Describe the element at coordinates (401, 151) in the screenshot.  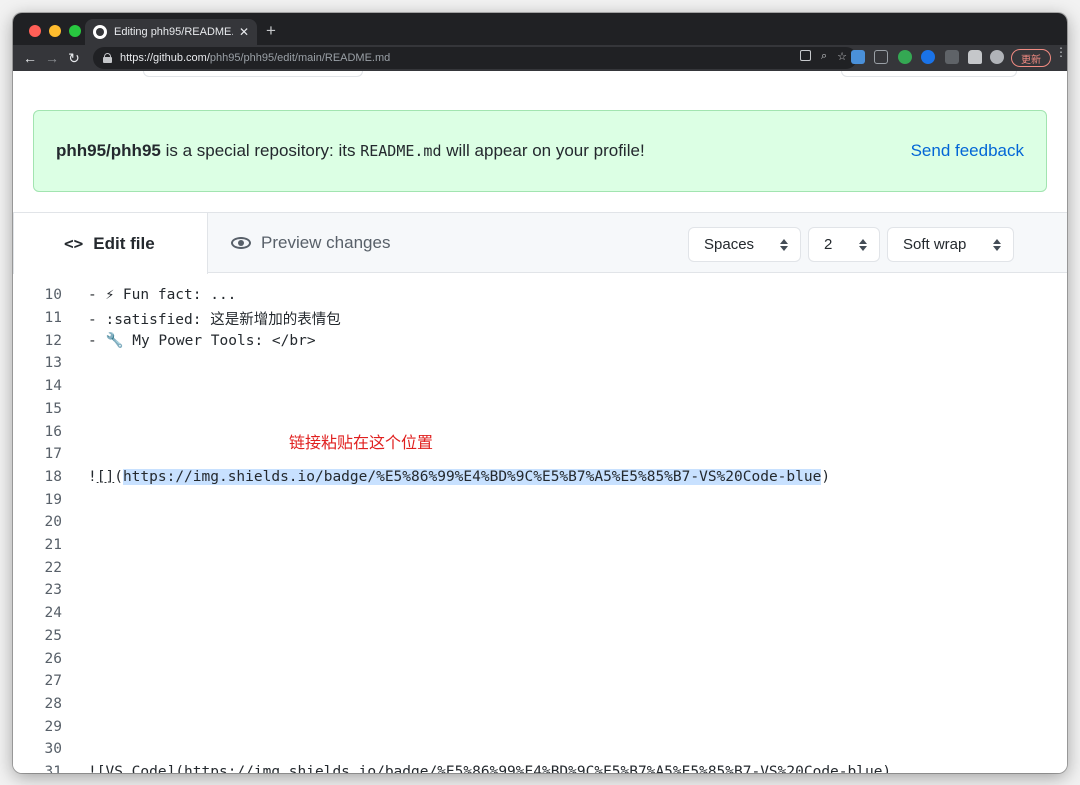
I see `banner-code: README.md` at that location.